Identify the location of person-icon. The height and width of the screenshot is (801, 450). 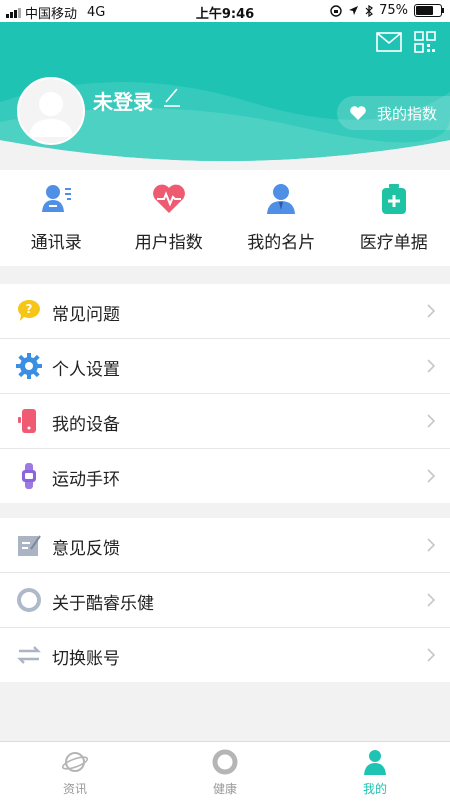
(375, 762).